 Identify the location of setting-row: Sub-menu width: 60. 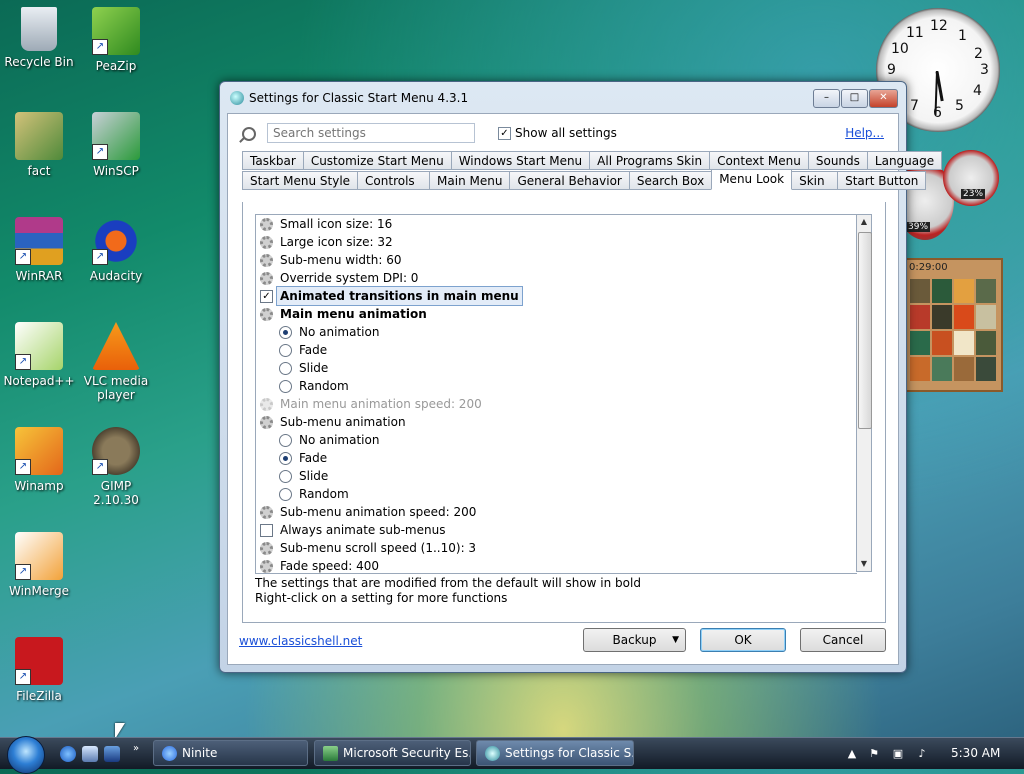
(556, 260).